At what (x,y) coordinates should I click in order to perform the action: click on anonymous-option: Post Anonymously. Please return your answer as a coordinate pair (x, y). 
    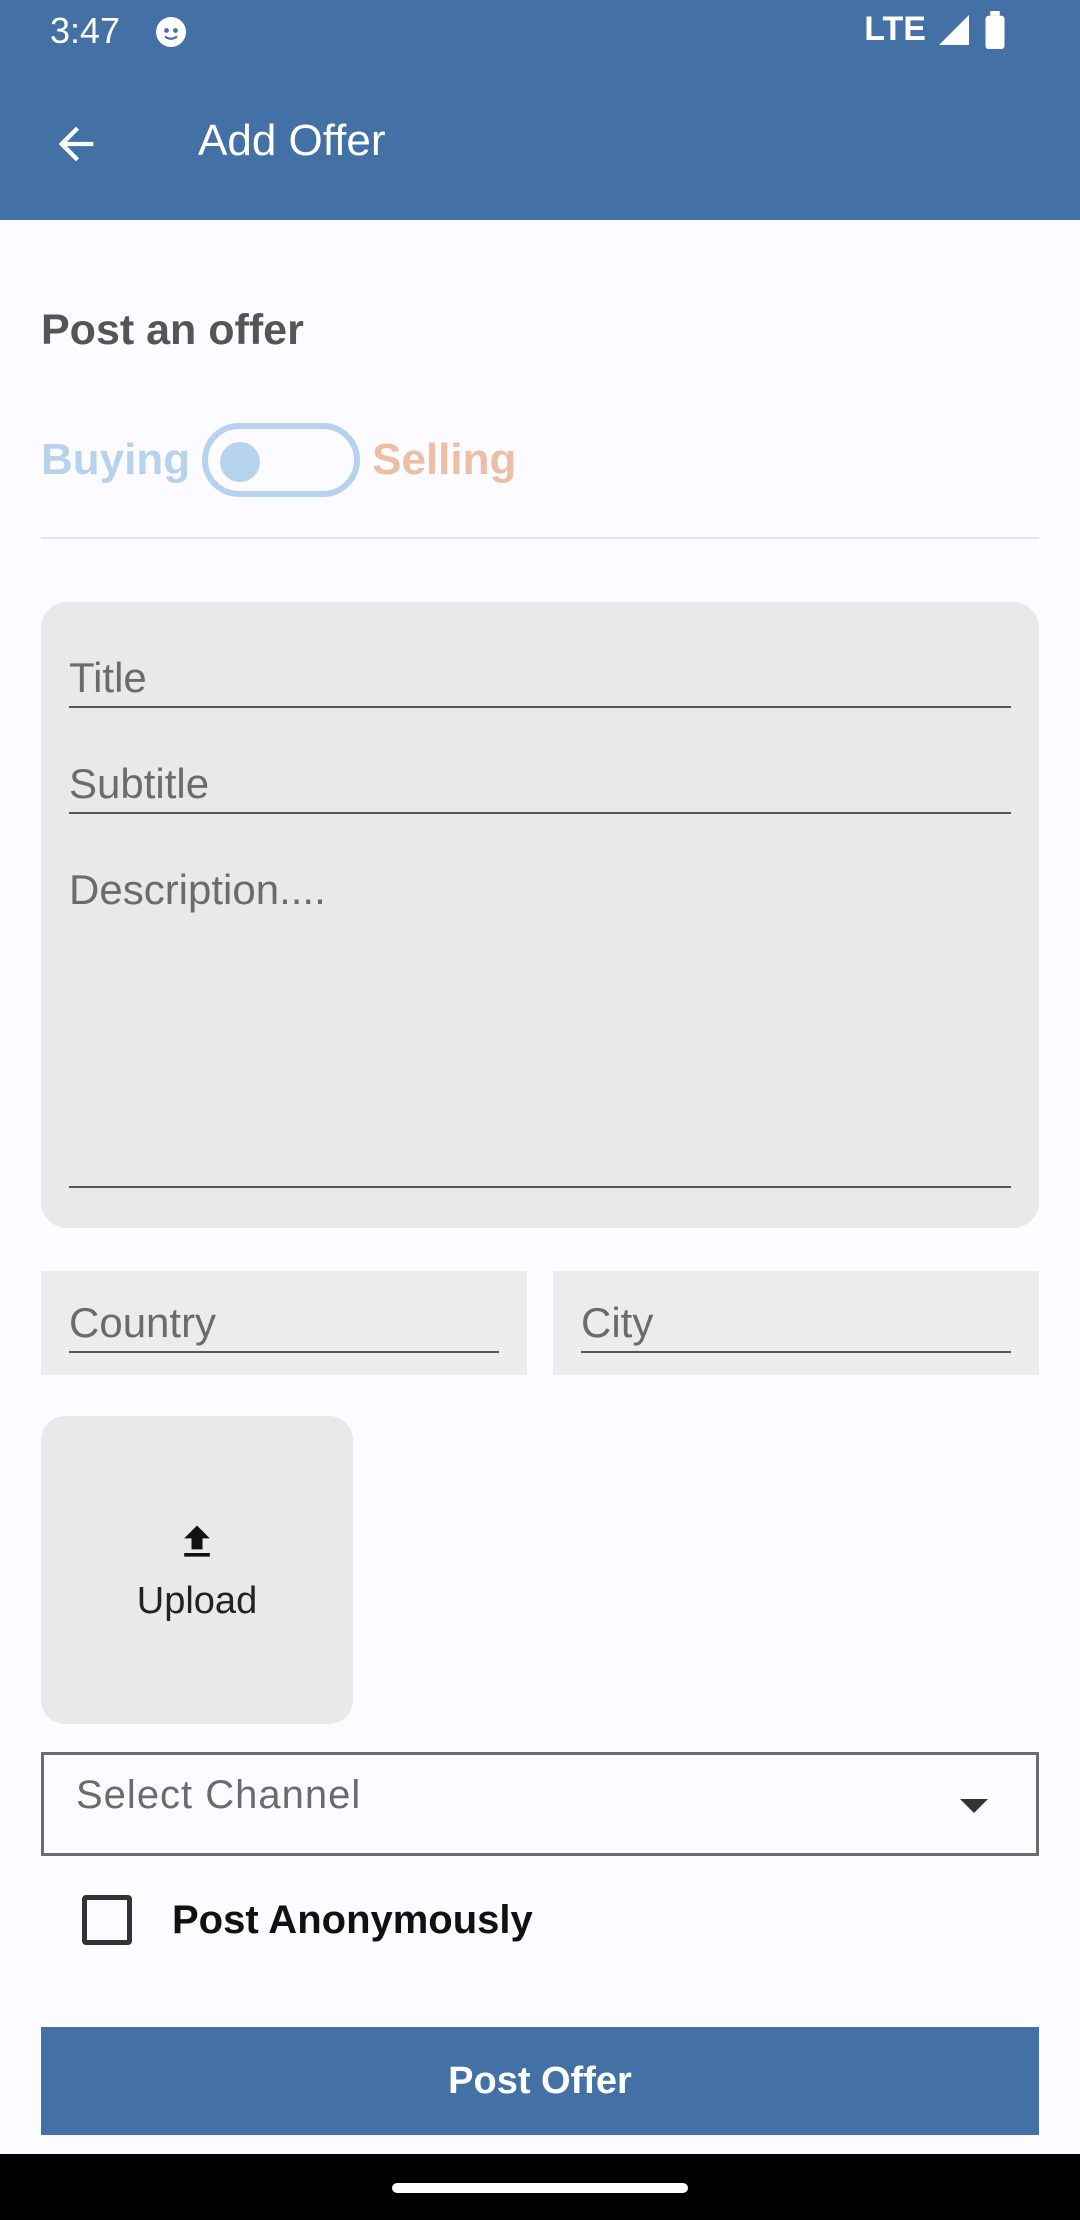
    Looking at the image, I should click on (307, 1920).